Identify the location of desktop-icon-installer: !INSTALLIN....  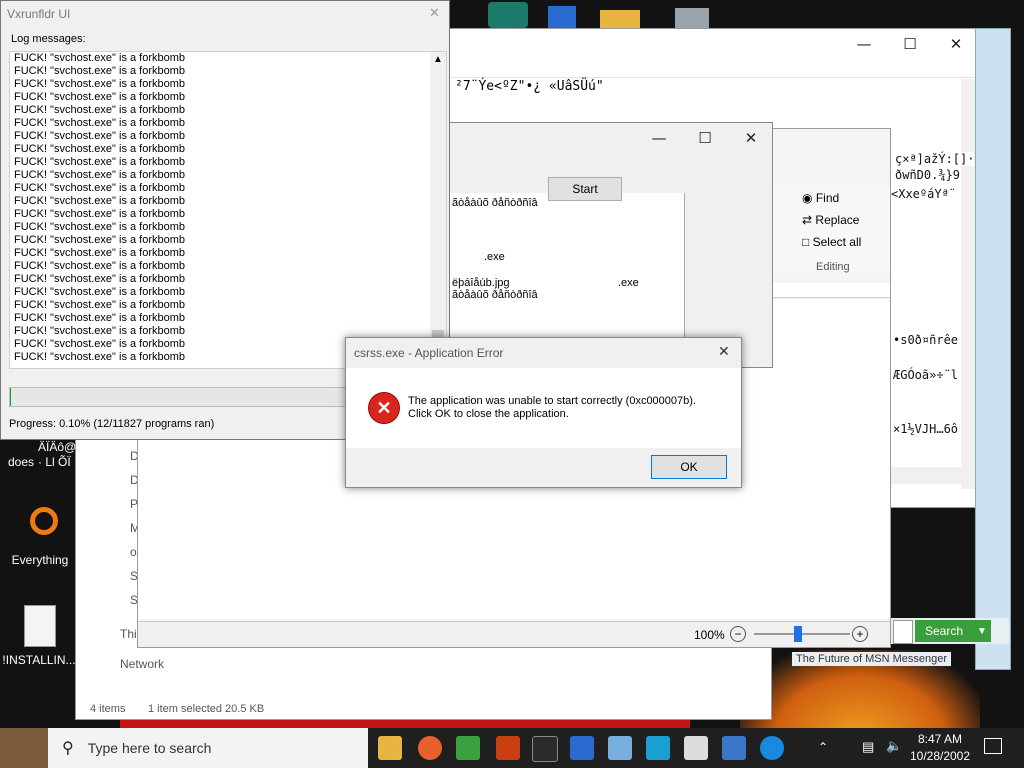
(39, 638).